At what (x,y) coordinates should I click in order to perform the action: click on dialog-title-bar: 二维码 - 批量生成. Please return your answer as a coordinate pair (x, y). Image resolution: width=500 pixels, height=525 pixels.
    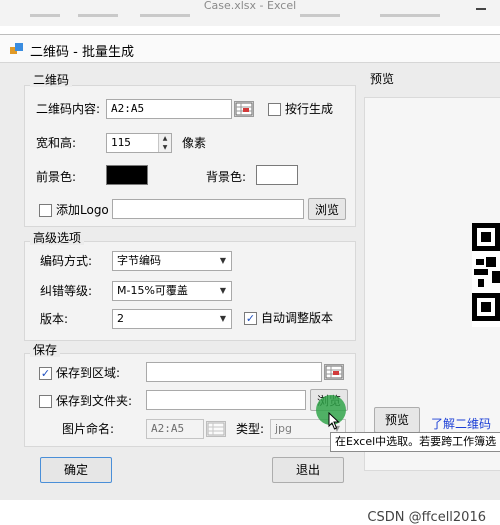
    Looking at the image, I should click on (250, 49).